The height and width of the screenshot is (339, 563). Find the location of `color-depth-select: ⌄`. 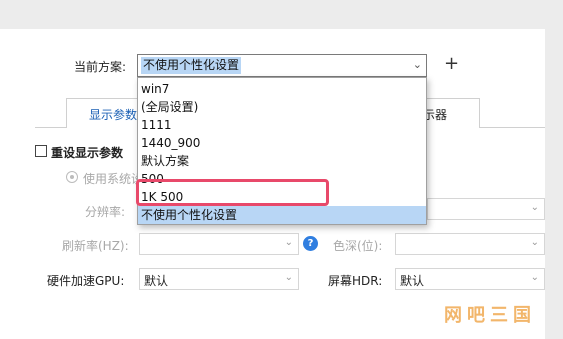

color-depth-select: ⌄ is located at coordinates (470, 244).